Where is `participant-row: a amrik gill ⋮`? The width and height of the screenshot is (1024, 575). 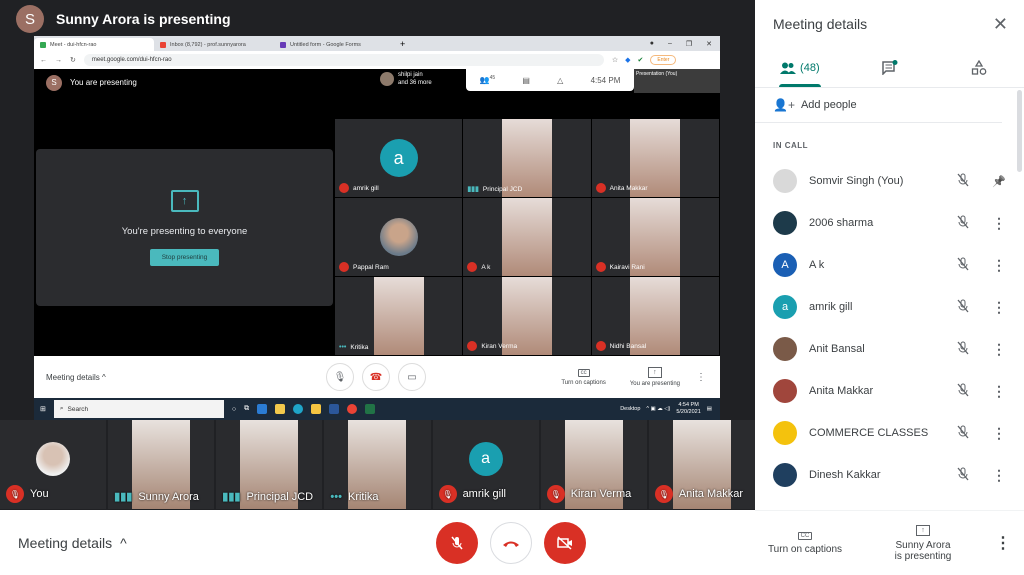
participant-row: a amrik gill ⋮ is located at coordinates (889, 307).